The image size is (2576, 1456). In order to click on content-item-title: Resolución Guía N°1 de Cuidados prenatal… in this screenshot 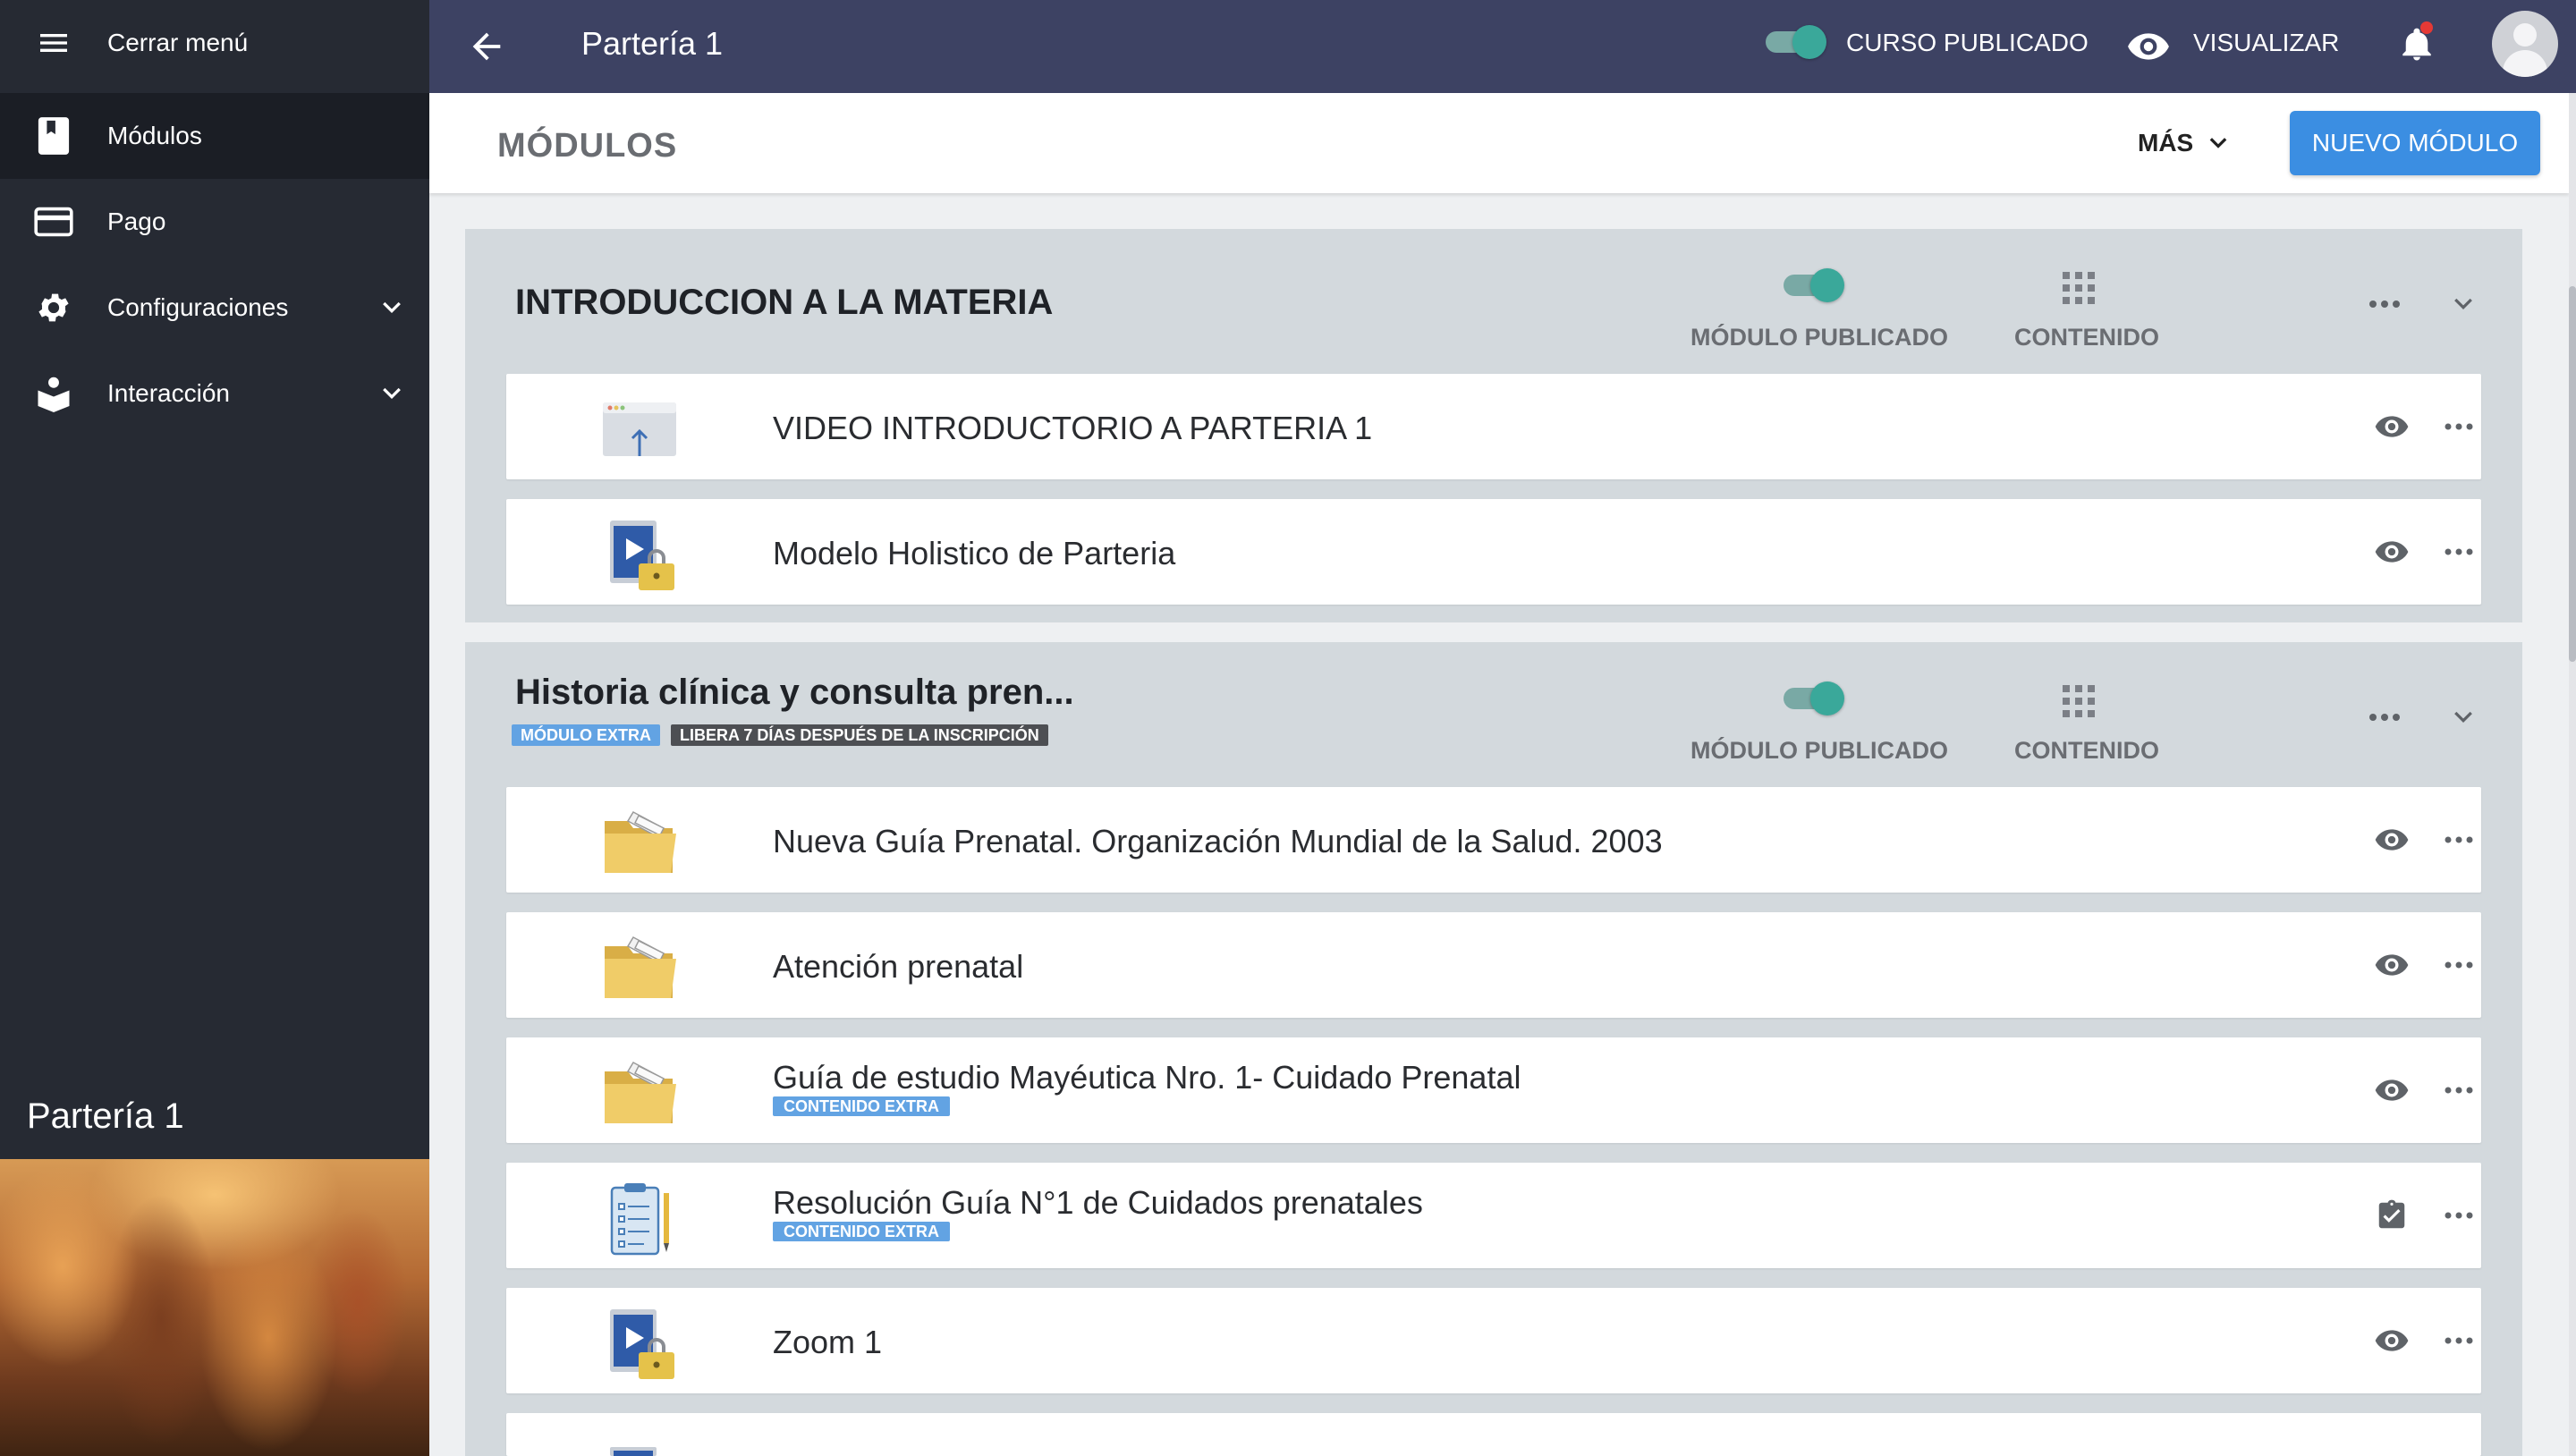, I will do `click(1098, 1202)`.